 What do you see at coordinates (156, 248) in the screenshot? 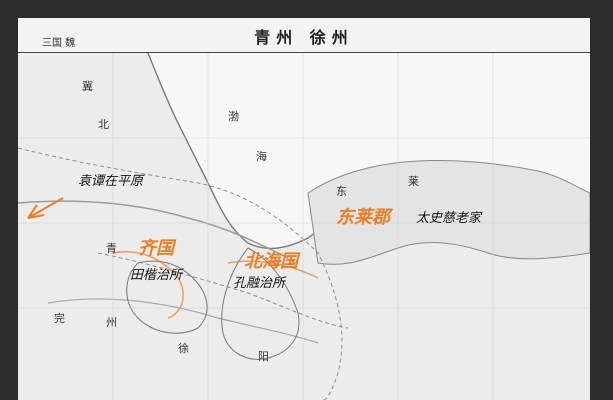
I see `qiguo-annotation: 齐国` at bounding box center [156, 248].